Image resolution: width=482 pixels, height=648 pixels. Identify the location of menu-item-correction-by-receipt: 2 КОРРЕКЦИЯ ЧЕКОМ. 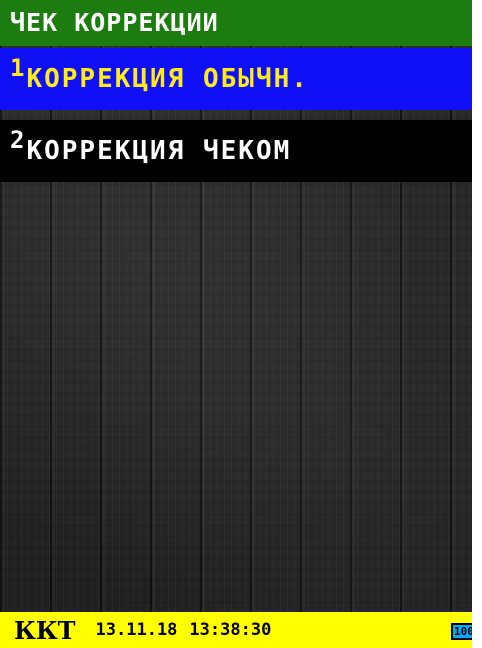
(236, 151).